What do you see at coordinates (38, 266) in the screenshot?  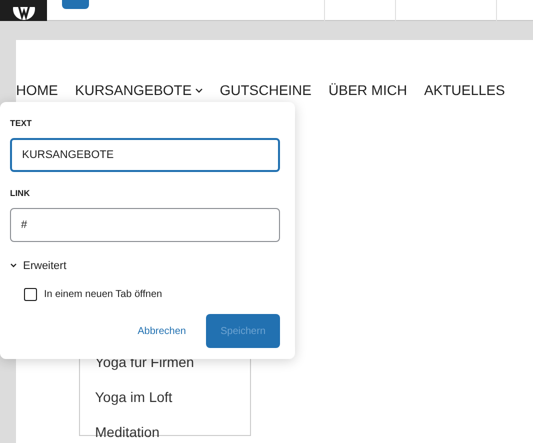 I see `advanced-toggle: Erweitert` at bounding box center [38, 266].